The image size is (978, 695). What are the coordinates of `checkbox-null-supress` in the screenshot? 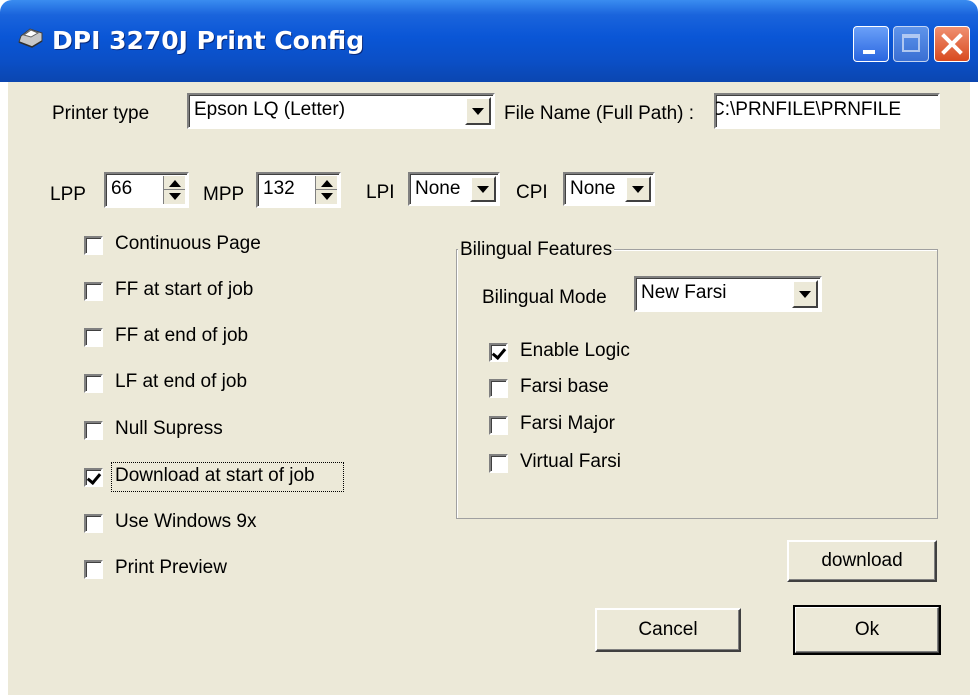 It's located at (93, 430).